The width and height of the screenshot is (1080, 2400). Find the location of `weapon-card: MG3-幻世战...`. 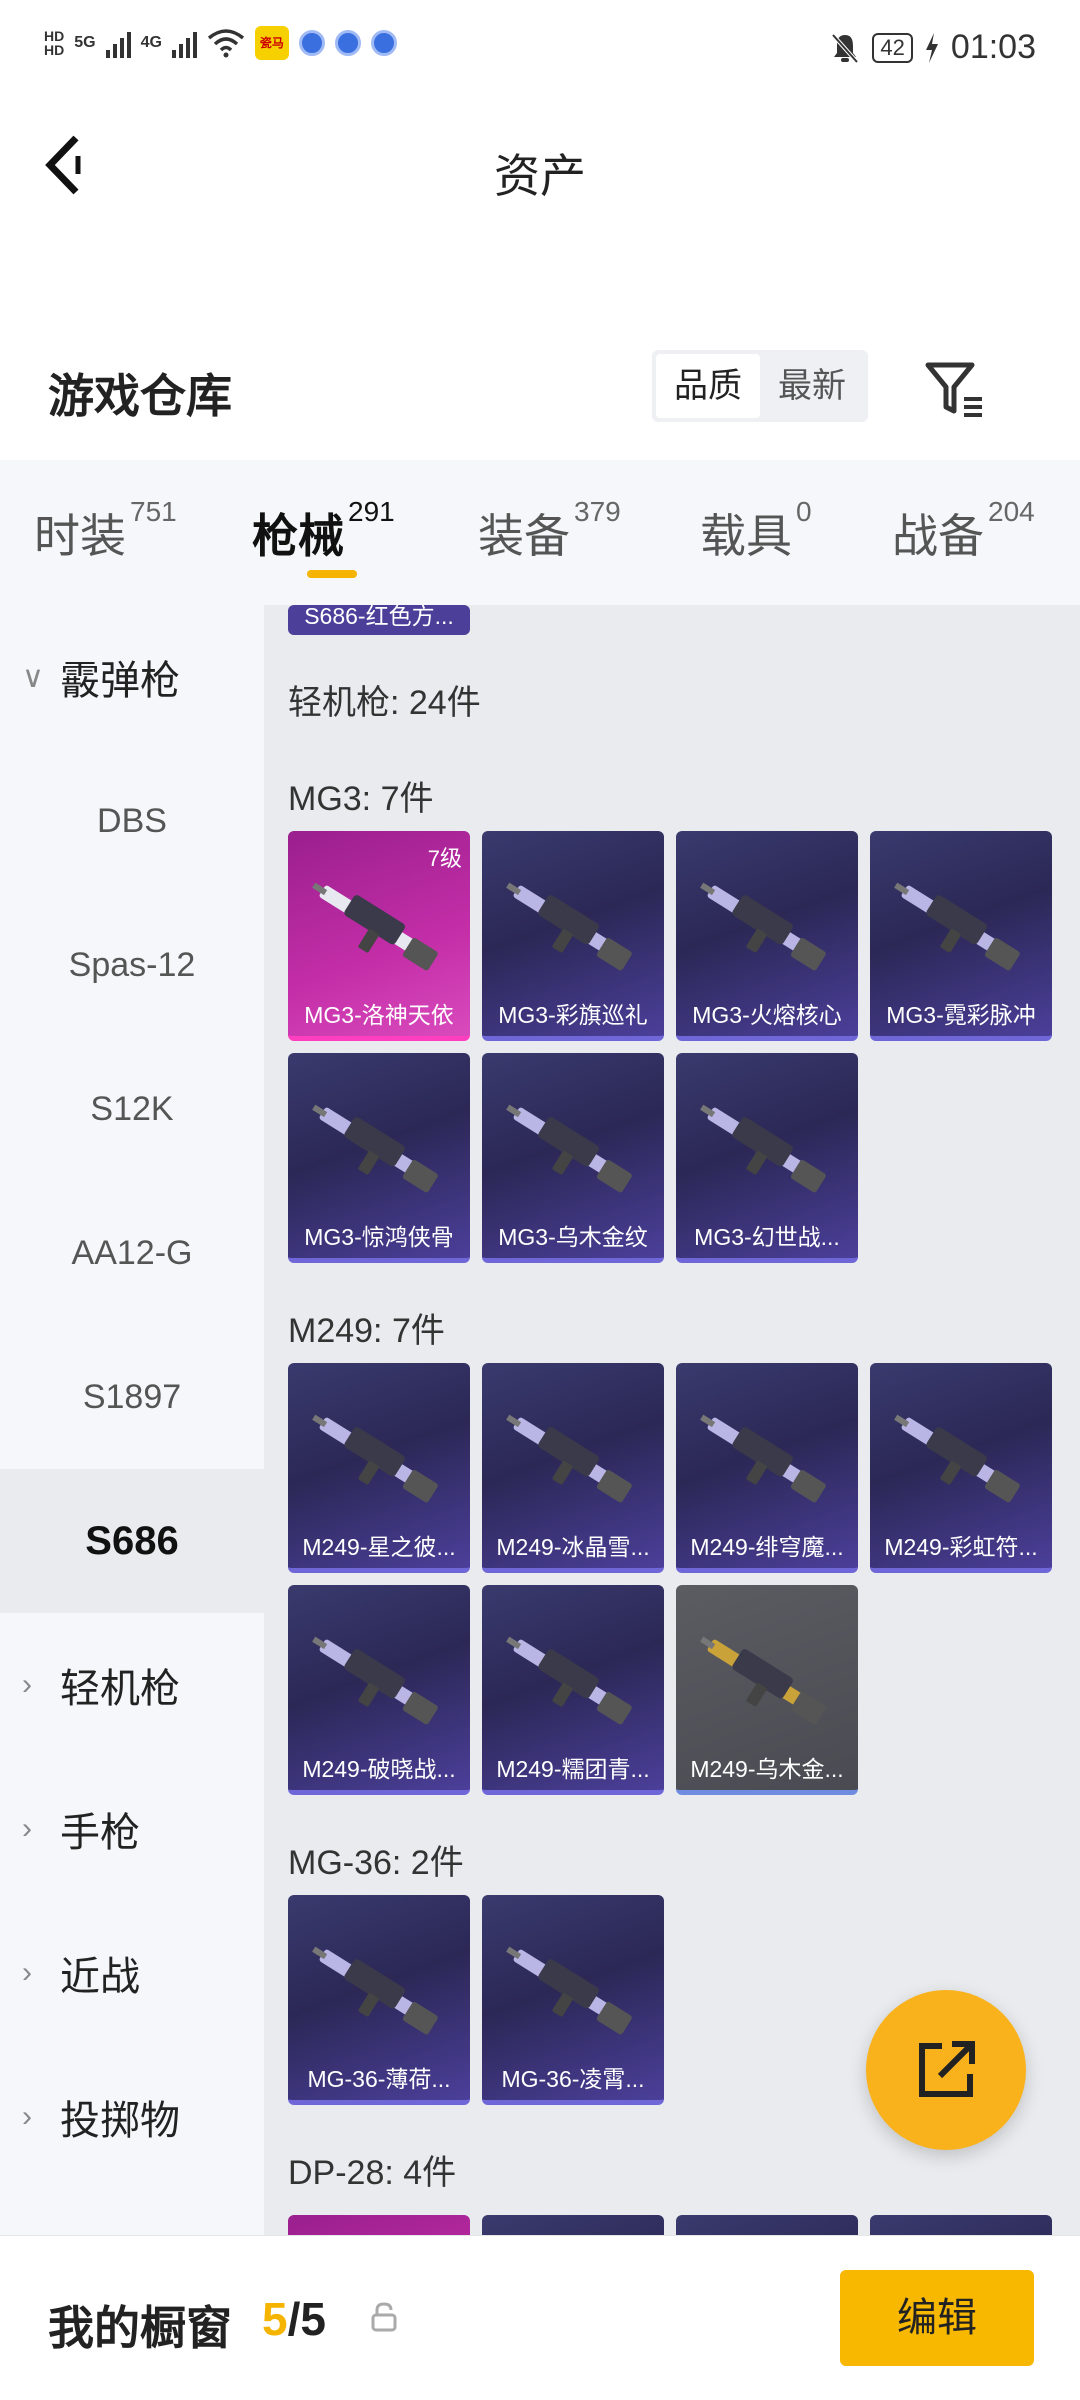

weapon-card: MG3-幻世战... is located at coordinates (767, 1158).